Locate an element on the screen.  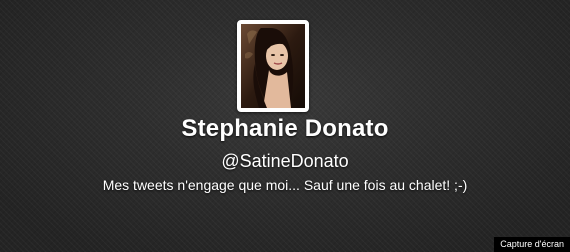
avatar-photo is located at coordinates (273, 66).